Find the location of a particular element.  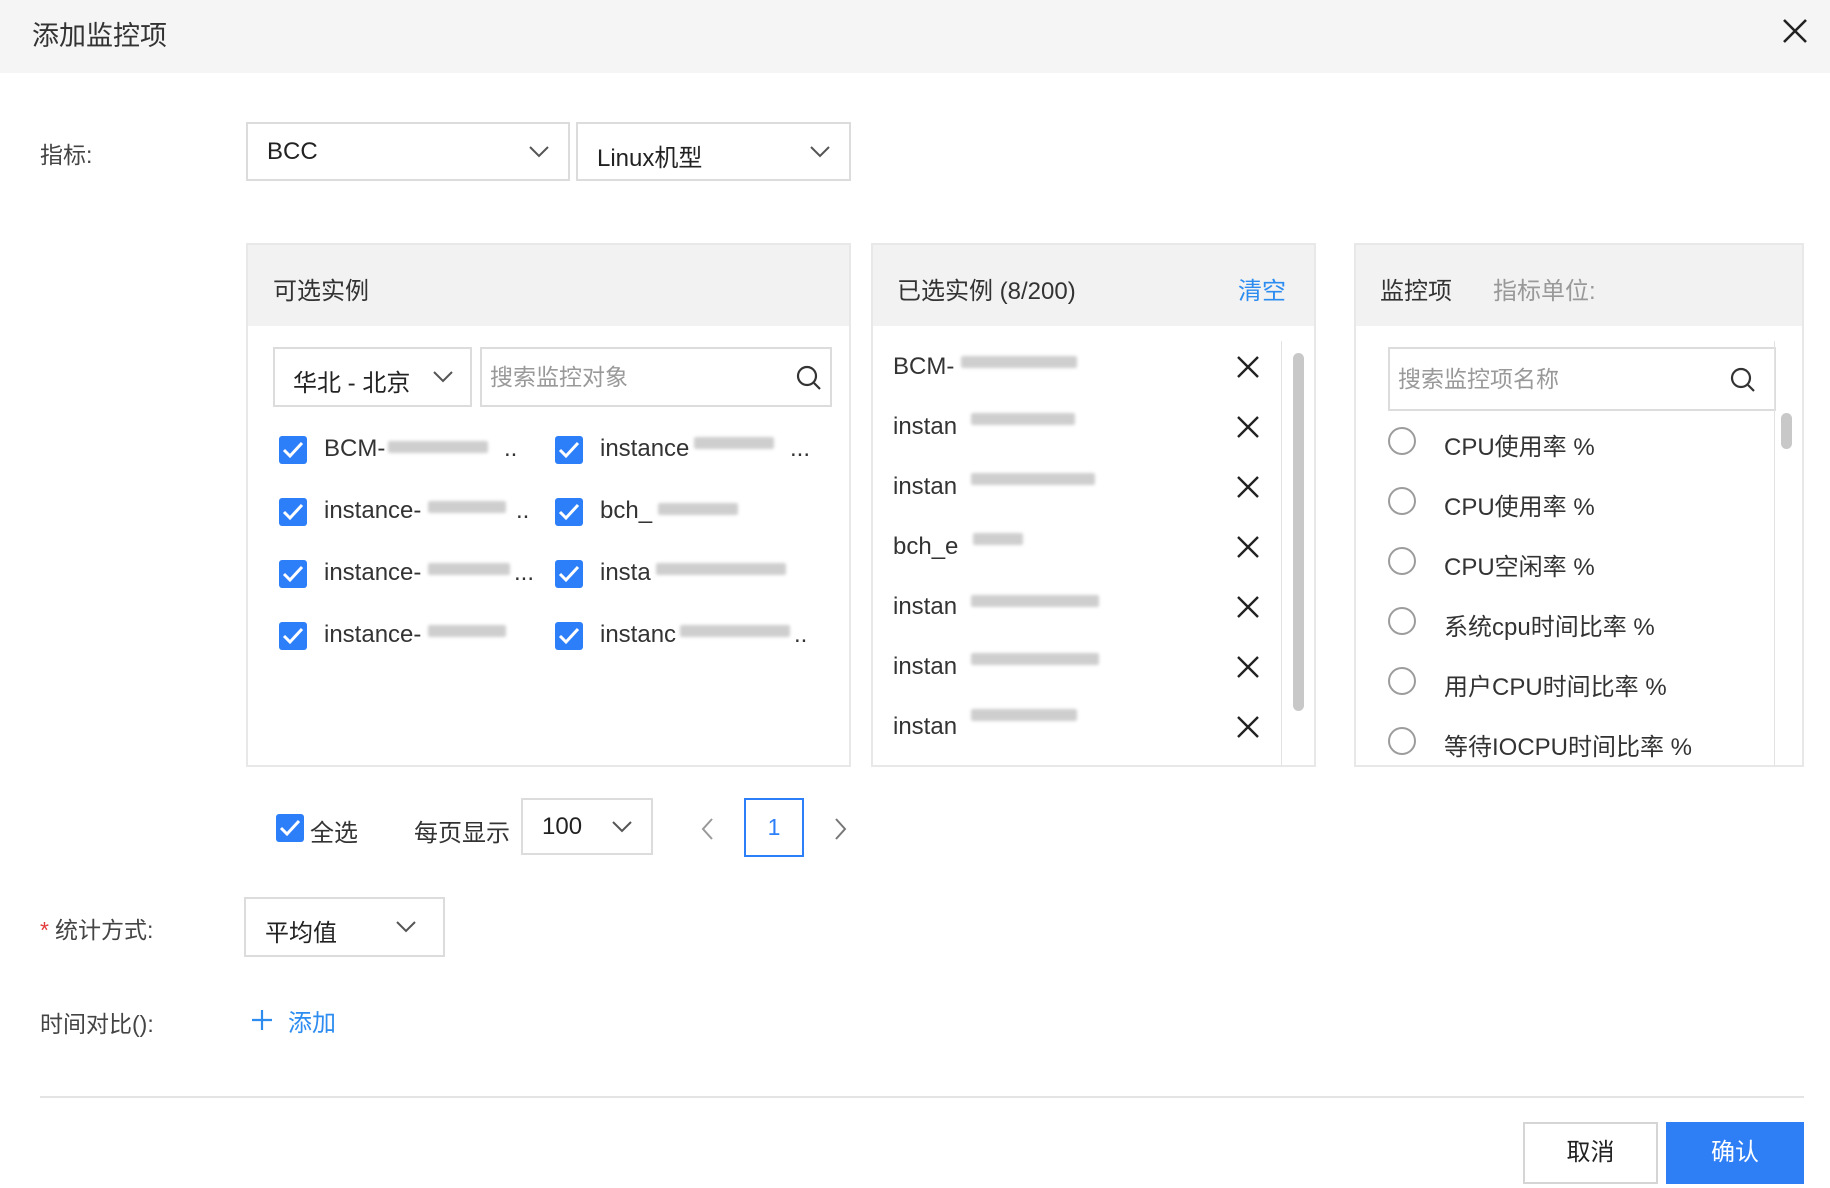

stat-select: 平均值 is located at coordinates (344, 927).